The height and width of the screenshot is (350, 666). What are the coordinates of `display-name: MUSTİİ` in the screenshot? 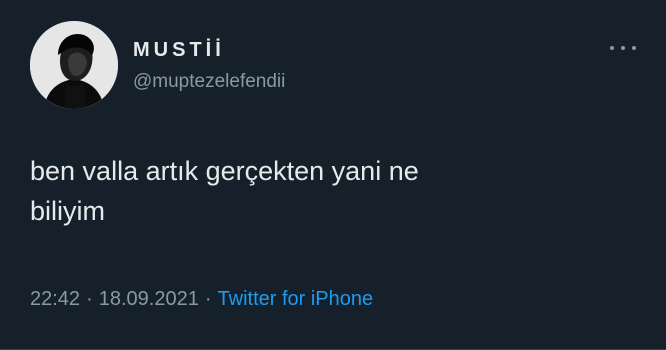 It's located at (179, 50).